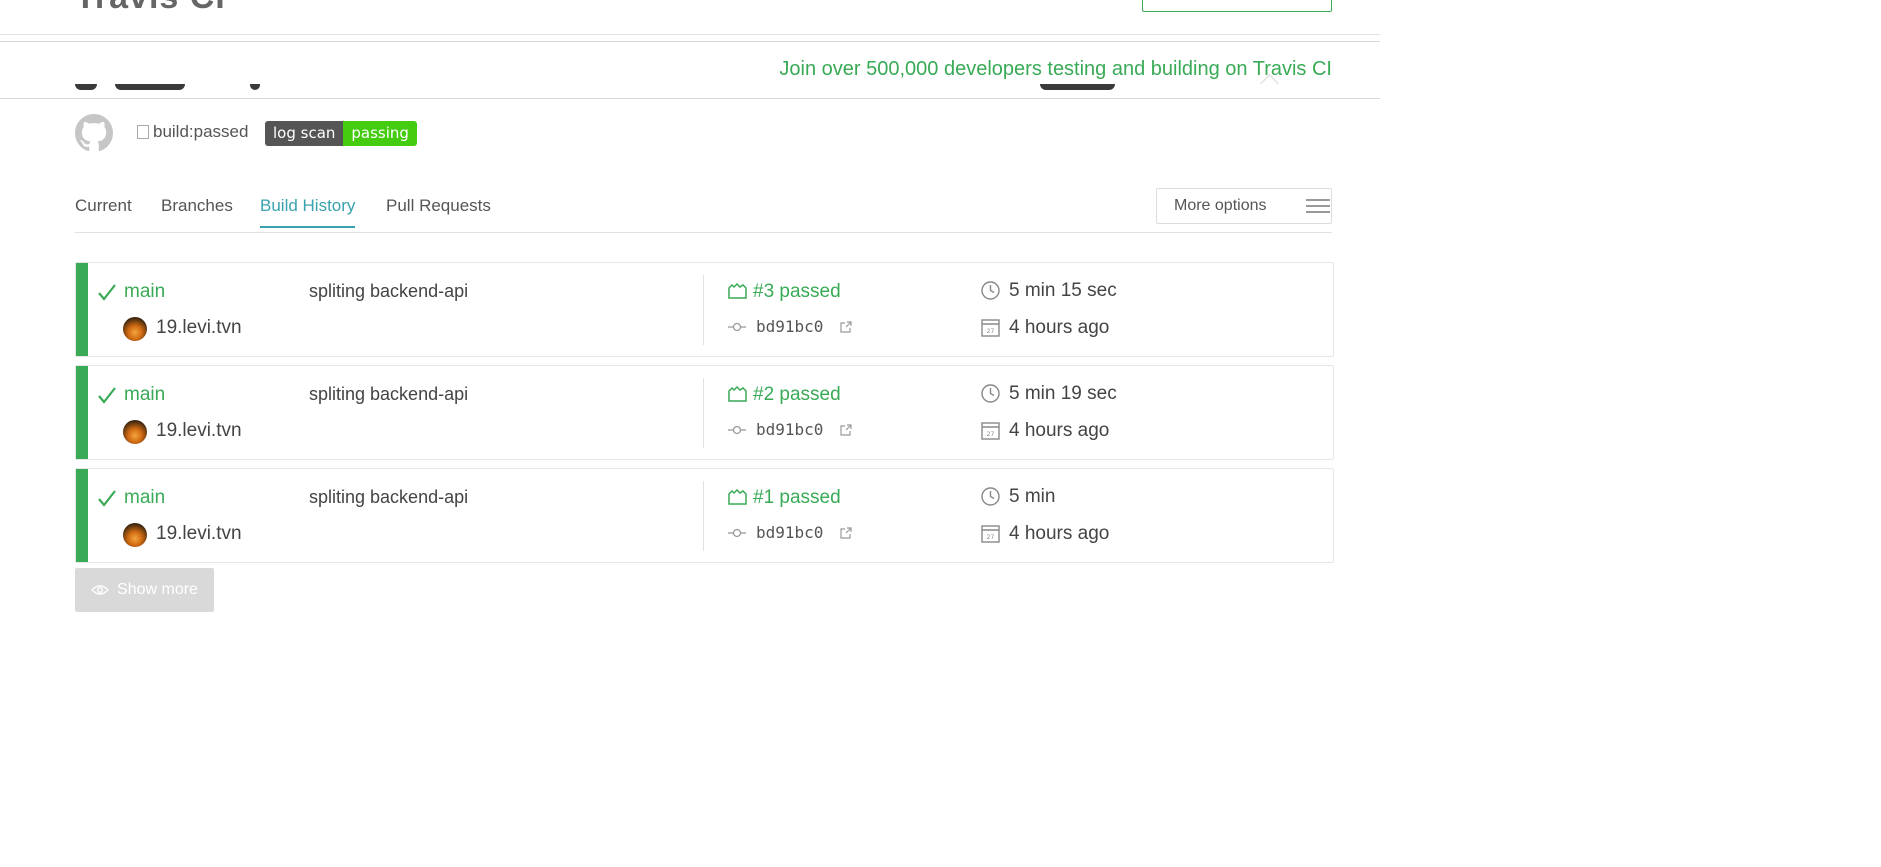 This screenshot has width=1881, height=867. Describe the element at coordinates (150, 8) in the screenshot. I see `travis-logo: Travis CI` at that location.